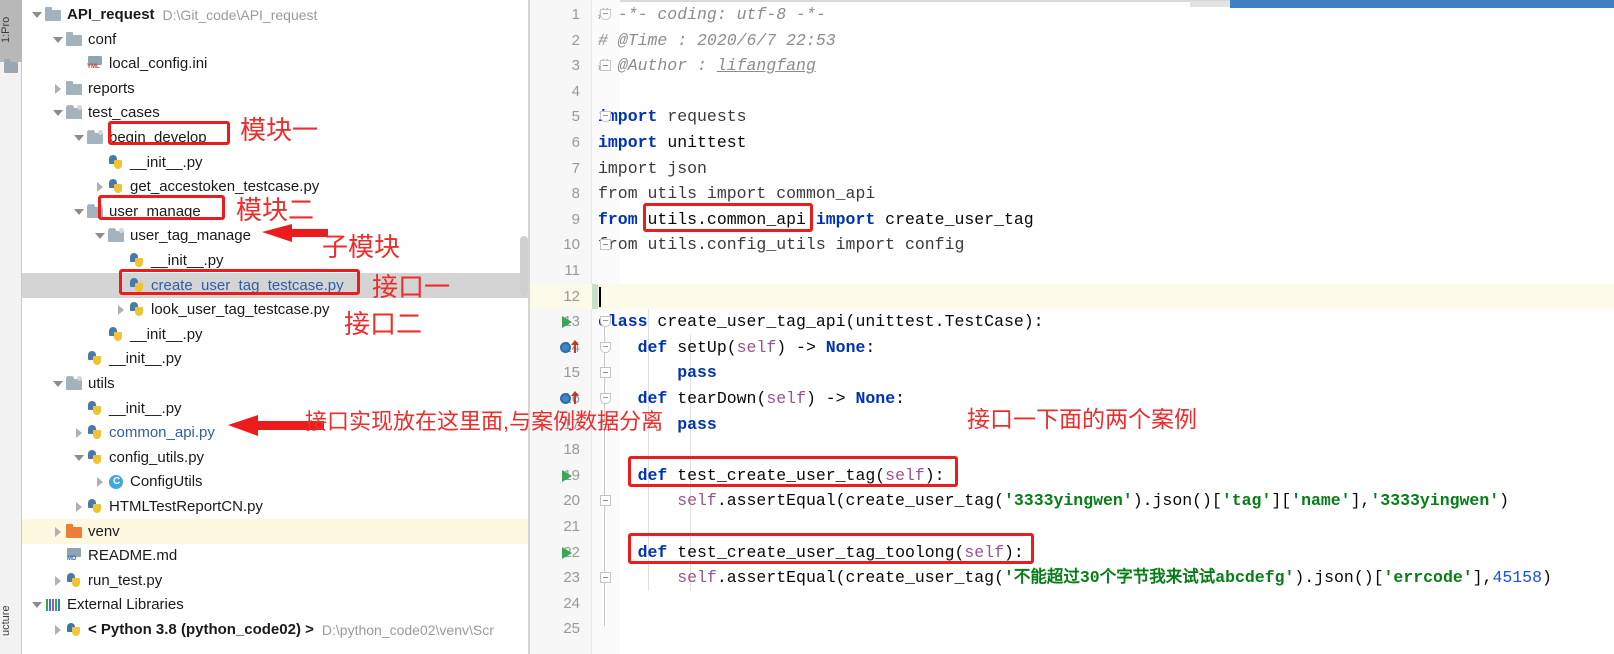  I want to click on code-line-12: 12, so click(1072, 297).